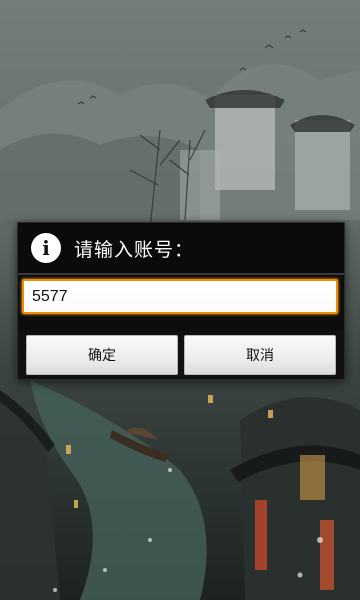 This screenshot has height=600, width=360. I want to click on dialog-button-bar: 确定 取消, so click(181, 355).